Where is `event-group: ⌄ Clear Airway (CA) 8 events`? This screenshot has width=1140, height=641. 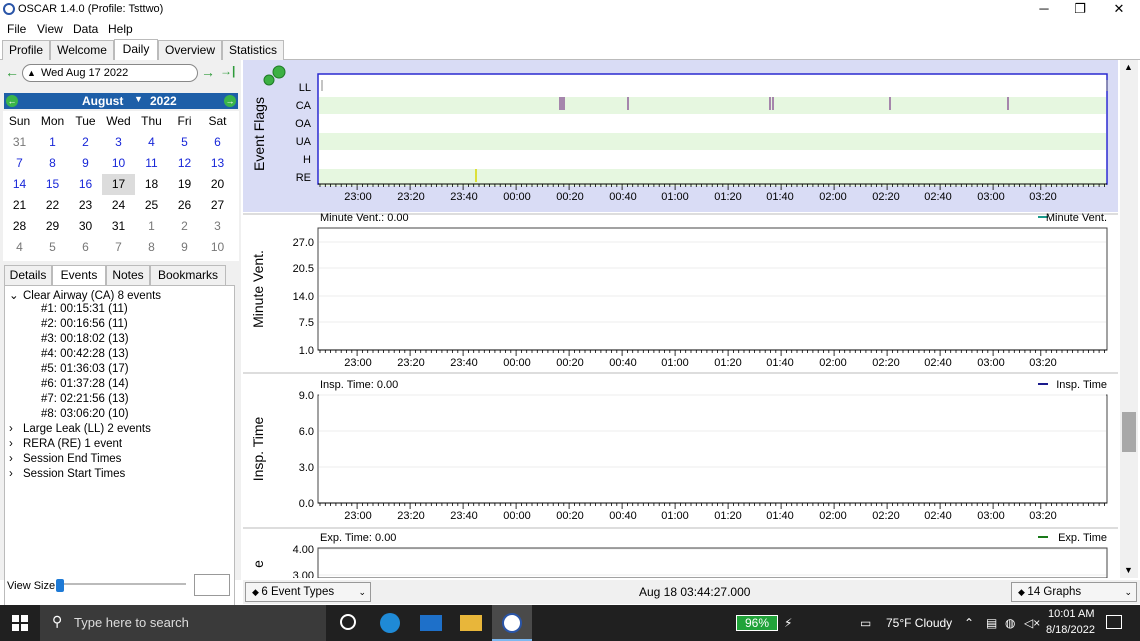 event-group: ⌄ Clear Airway (CA) 8 events is located at coordinates (85, 295).